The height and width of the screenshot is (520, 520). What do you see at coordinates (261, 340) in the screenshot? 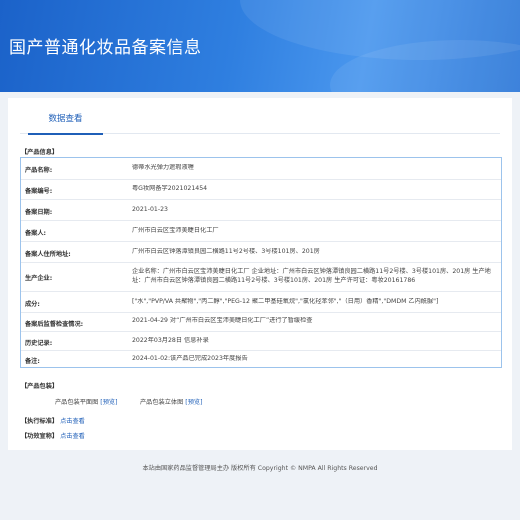
I see `table-row: 历史记录: 2022年03月28日 信息补录` at bounding box center [261, 340].